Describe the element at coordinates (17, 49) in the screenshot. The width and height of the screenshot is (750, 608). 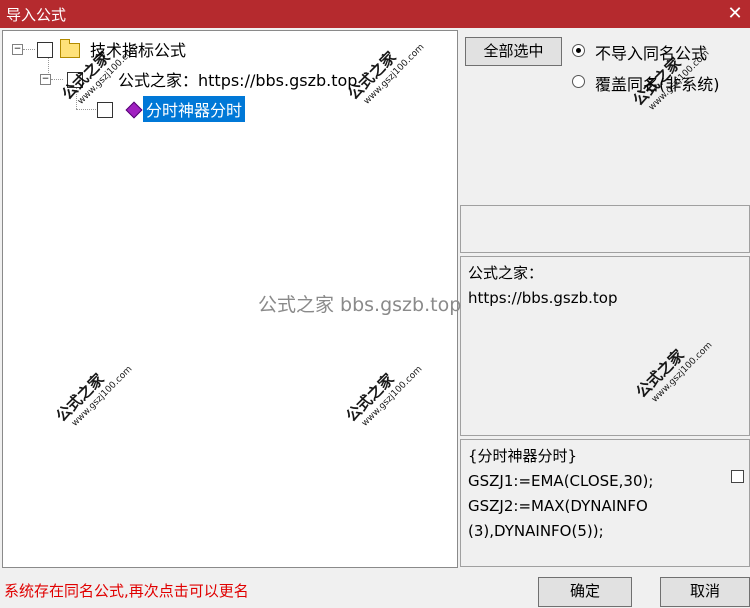
I see `root-expander-icon: −` at that location.